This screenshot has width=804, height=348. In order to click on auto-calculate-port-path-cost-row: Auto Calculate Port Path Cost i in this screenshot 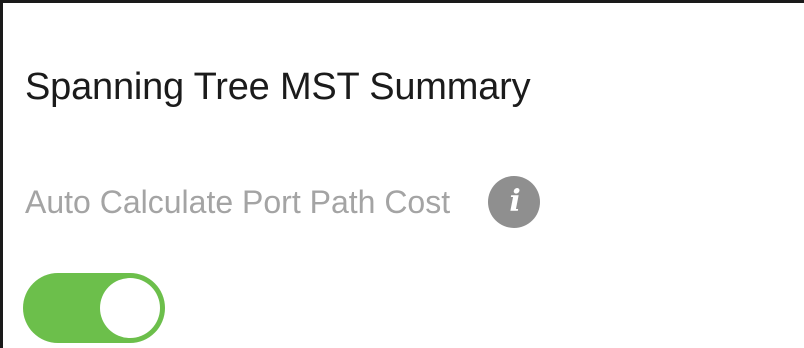, I will do `click(283, 202)`.